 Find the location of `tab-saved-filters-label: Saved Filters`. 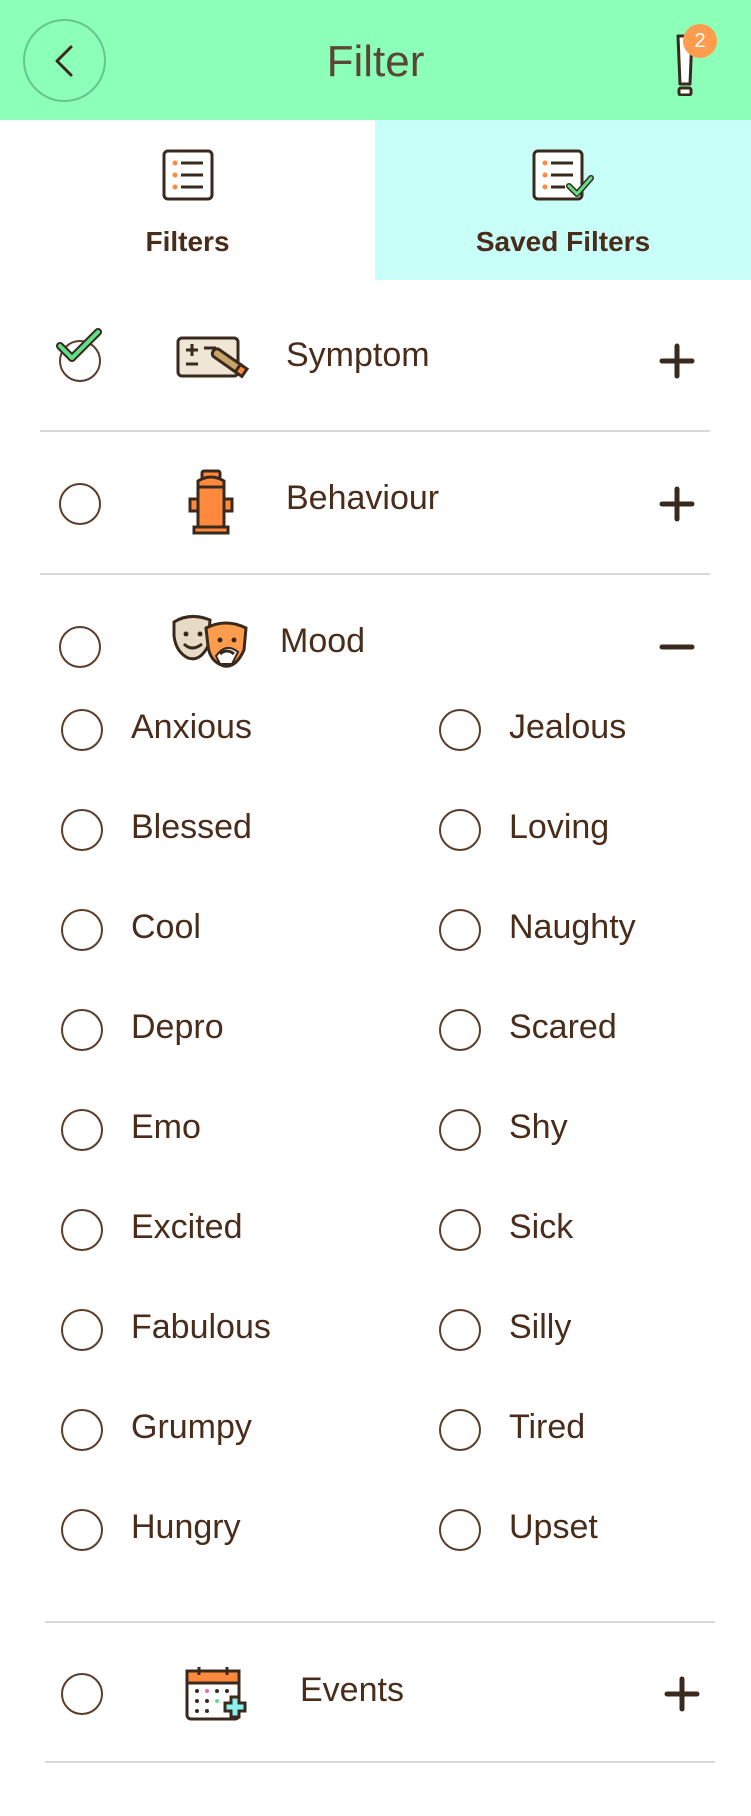

tab-saved-filters-label: Saved Filters is located at coordinates (563, 241).